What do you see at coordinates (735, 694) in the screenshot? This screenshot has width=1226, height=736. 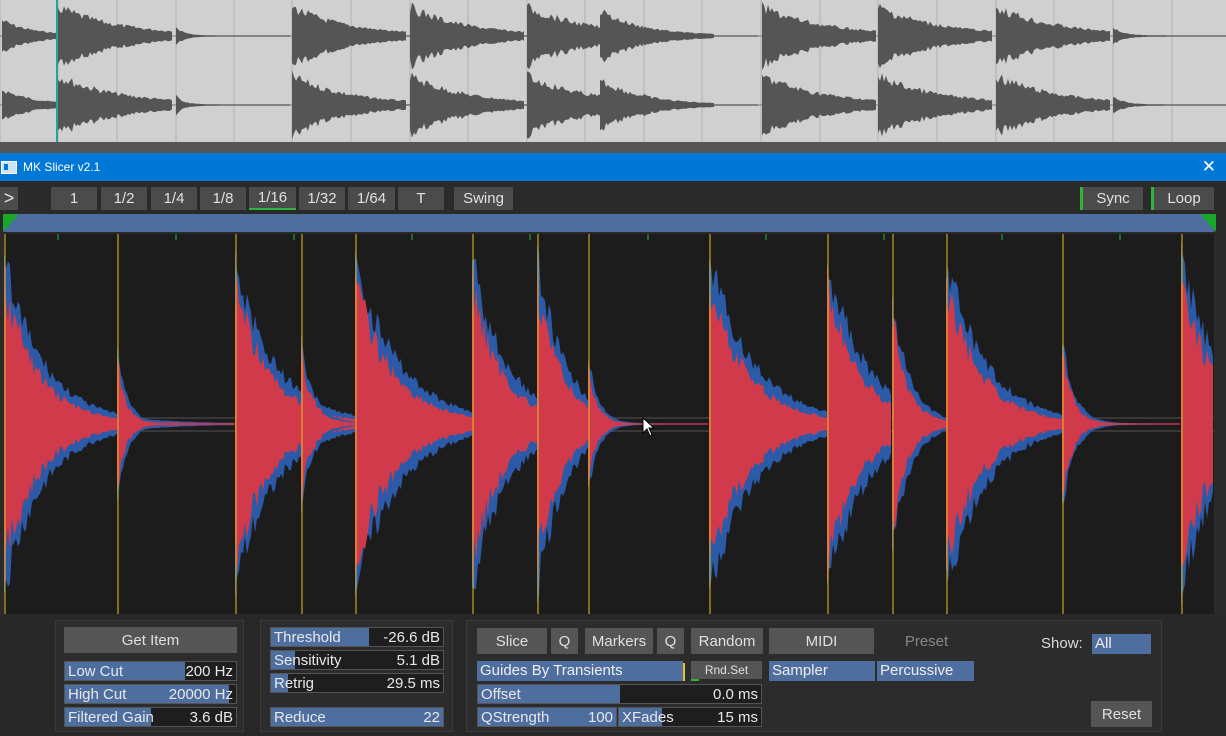 I see `offset-value: 0.0 ms` at bounding box center [735, 694].